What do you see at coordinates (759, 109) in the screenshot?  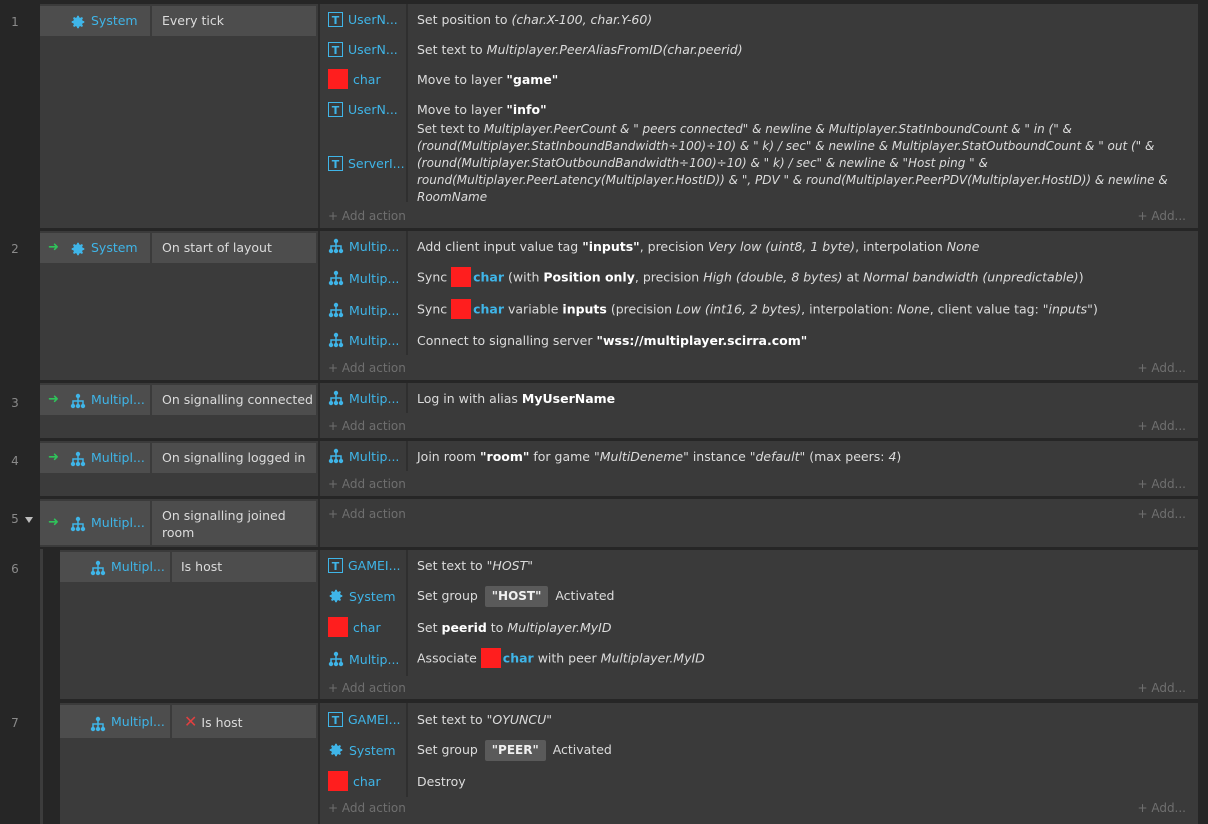 I see `action-row: T UserN... Move to layer "info"` at bounding box center [759, 109].